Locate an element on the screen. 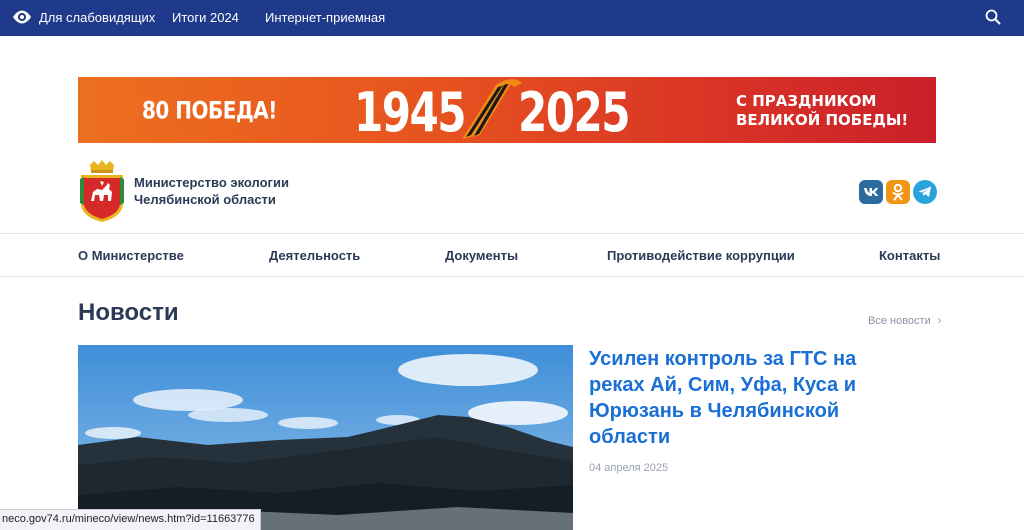  all-news-link: Все новости › is located at coordinates (904, 321).